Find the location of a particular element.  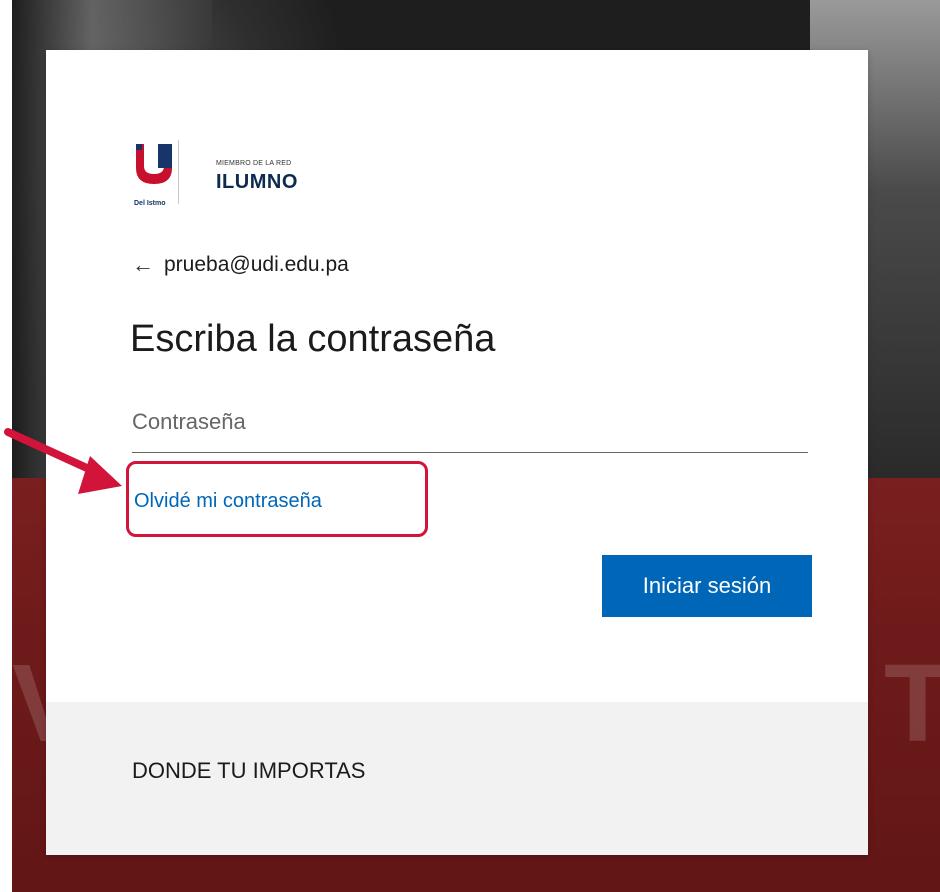

back-to-email-link: ← prueba@udi.edu.pa is located at coordinates (240, 265).